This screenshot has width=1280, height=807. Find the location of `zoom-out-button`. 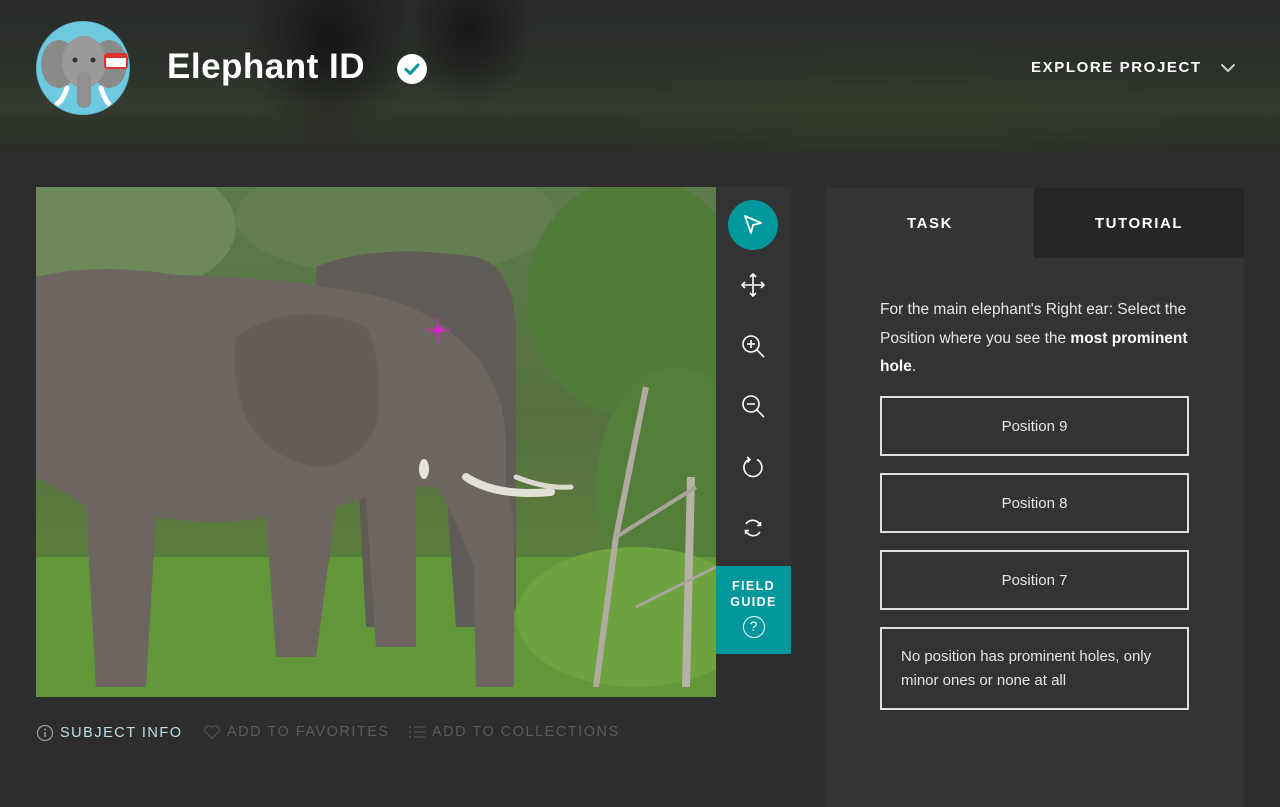

zoom-out-button is located at coordinates (753, 406).